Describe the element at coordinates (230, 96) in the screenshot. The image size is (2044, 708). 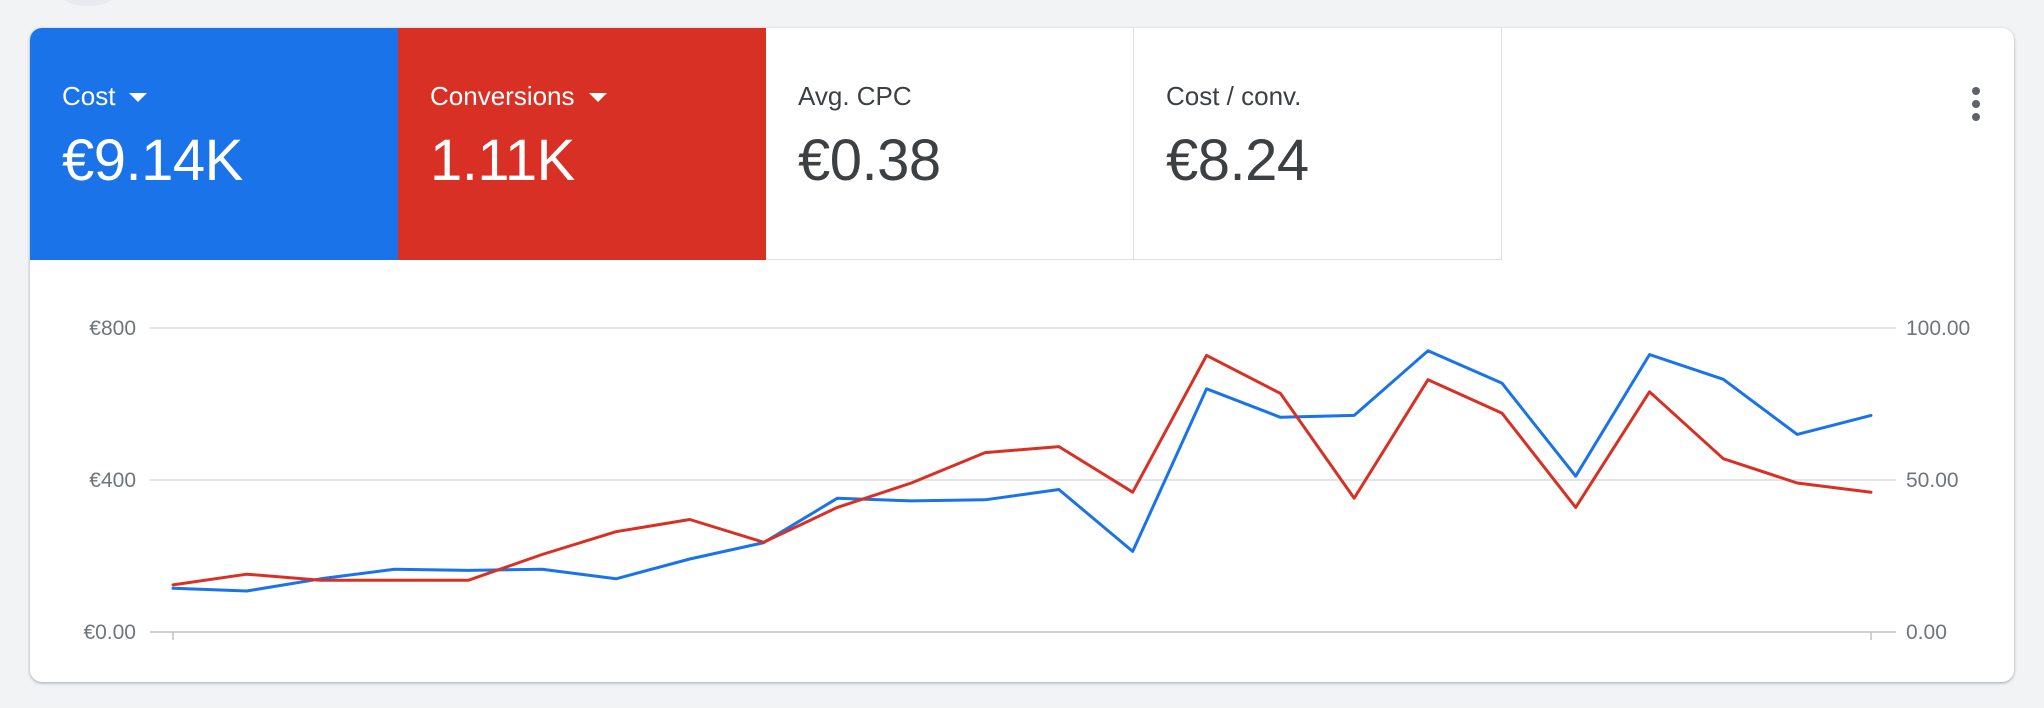
I see `metric-label: Cost` at that location.